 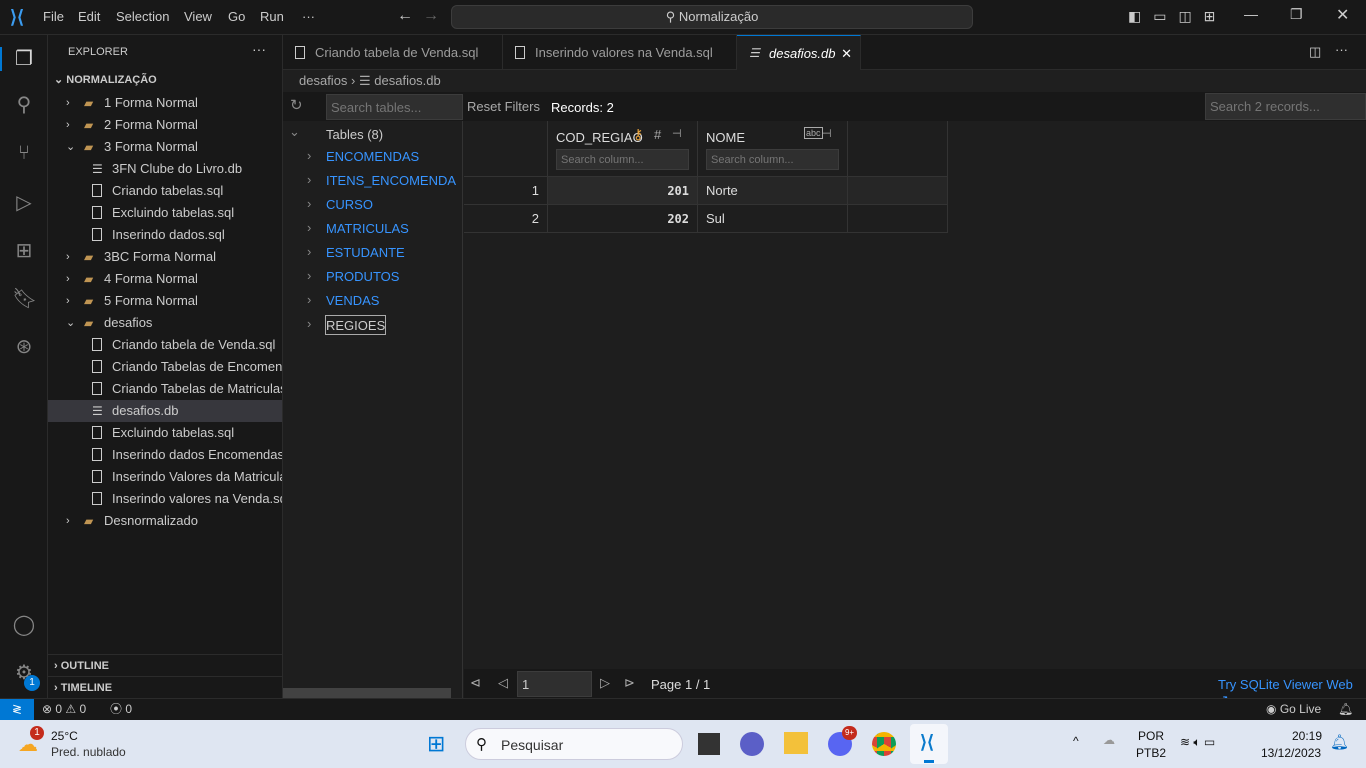 I want to click on tree-folder: › ▰ 1 Forma Normal, so click(x=165, y=103).